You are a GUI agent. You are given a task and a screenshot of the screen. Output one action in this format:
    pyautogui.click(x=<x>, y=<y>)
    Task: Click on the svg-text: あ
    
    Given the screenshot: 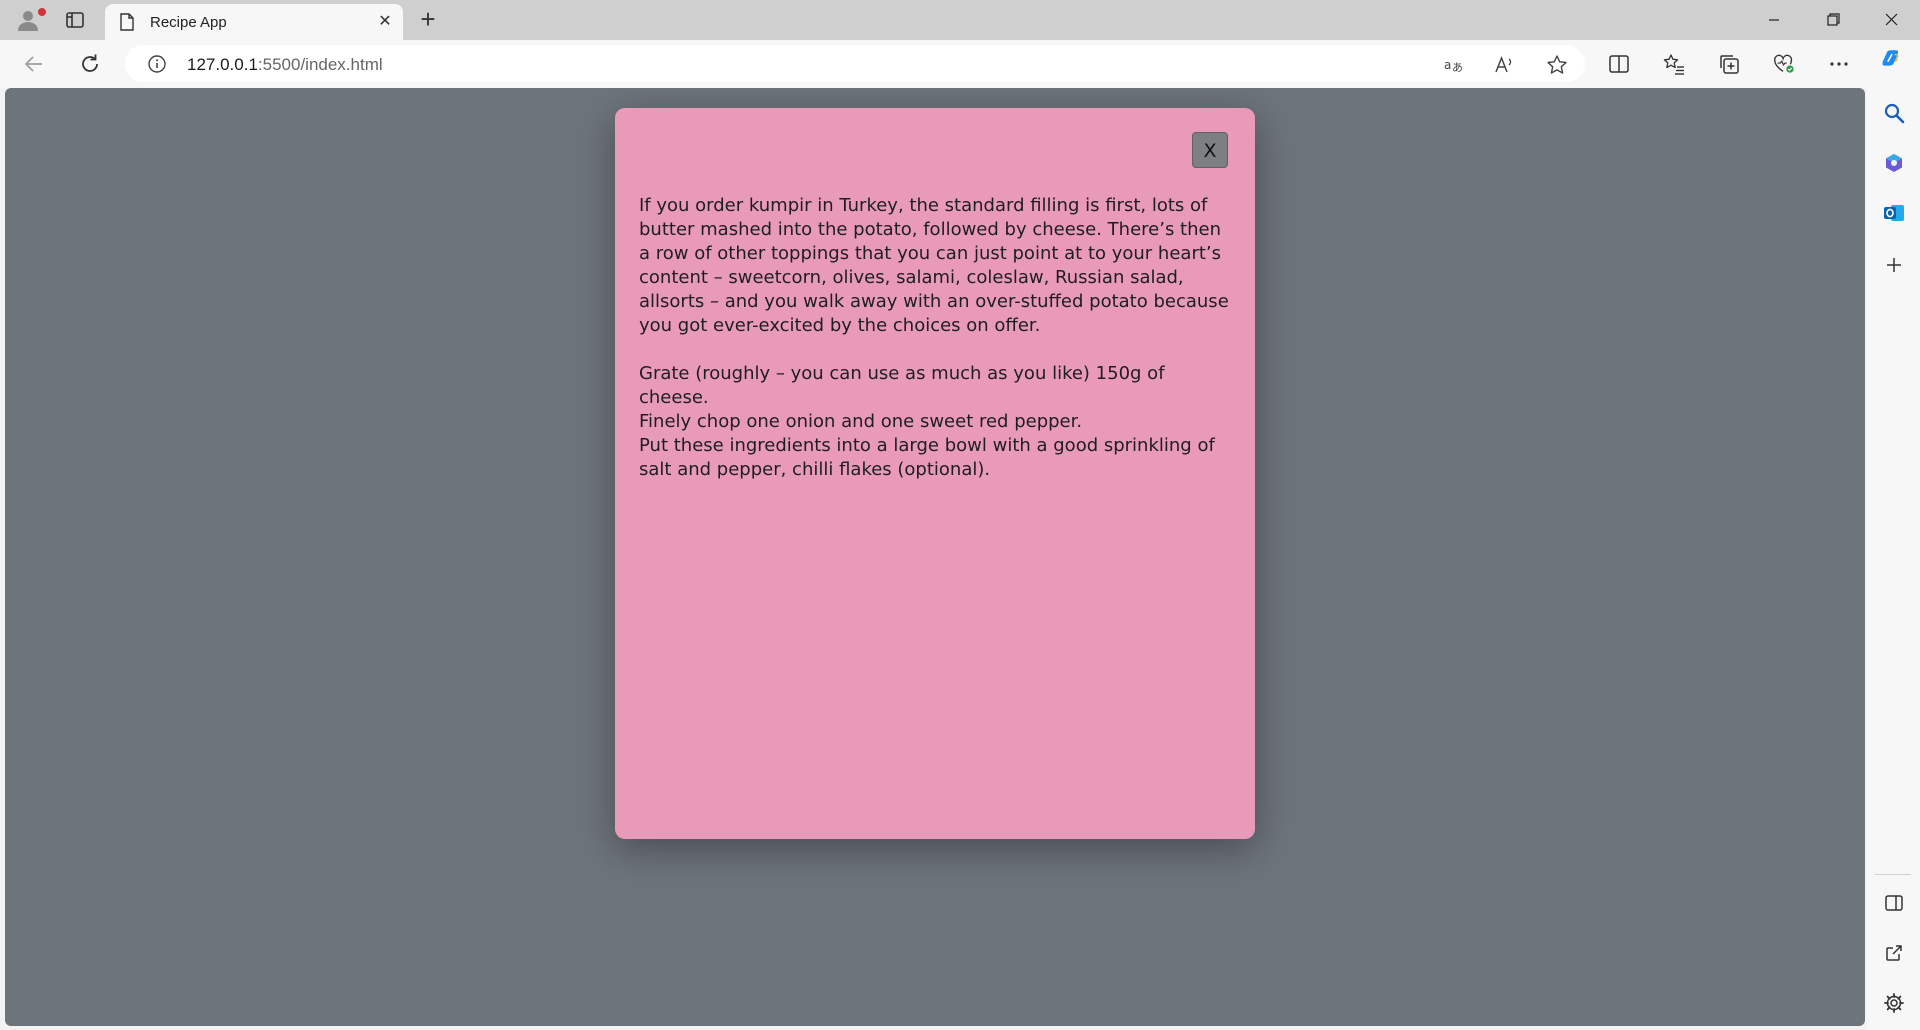 What is the action you would take?
    pyautogui.click(x=1457, y=67)
    